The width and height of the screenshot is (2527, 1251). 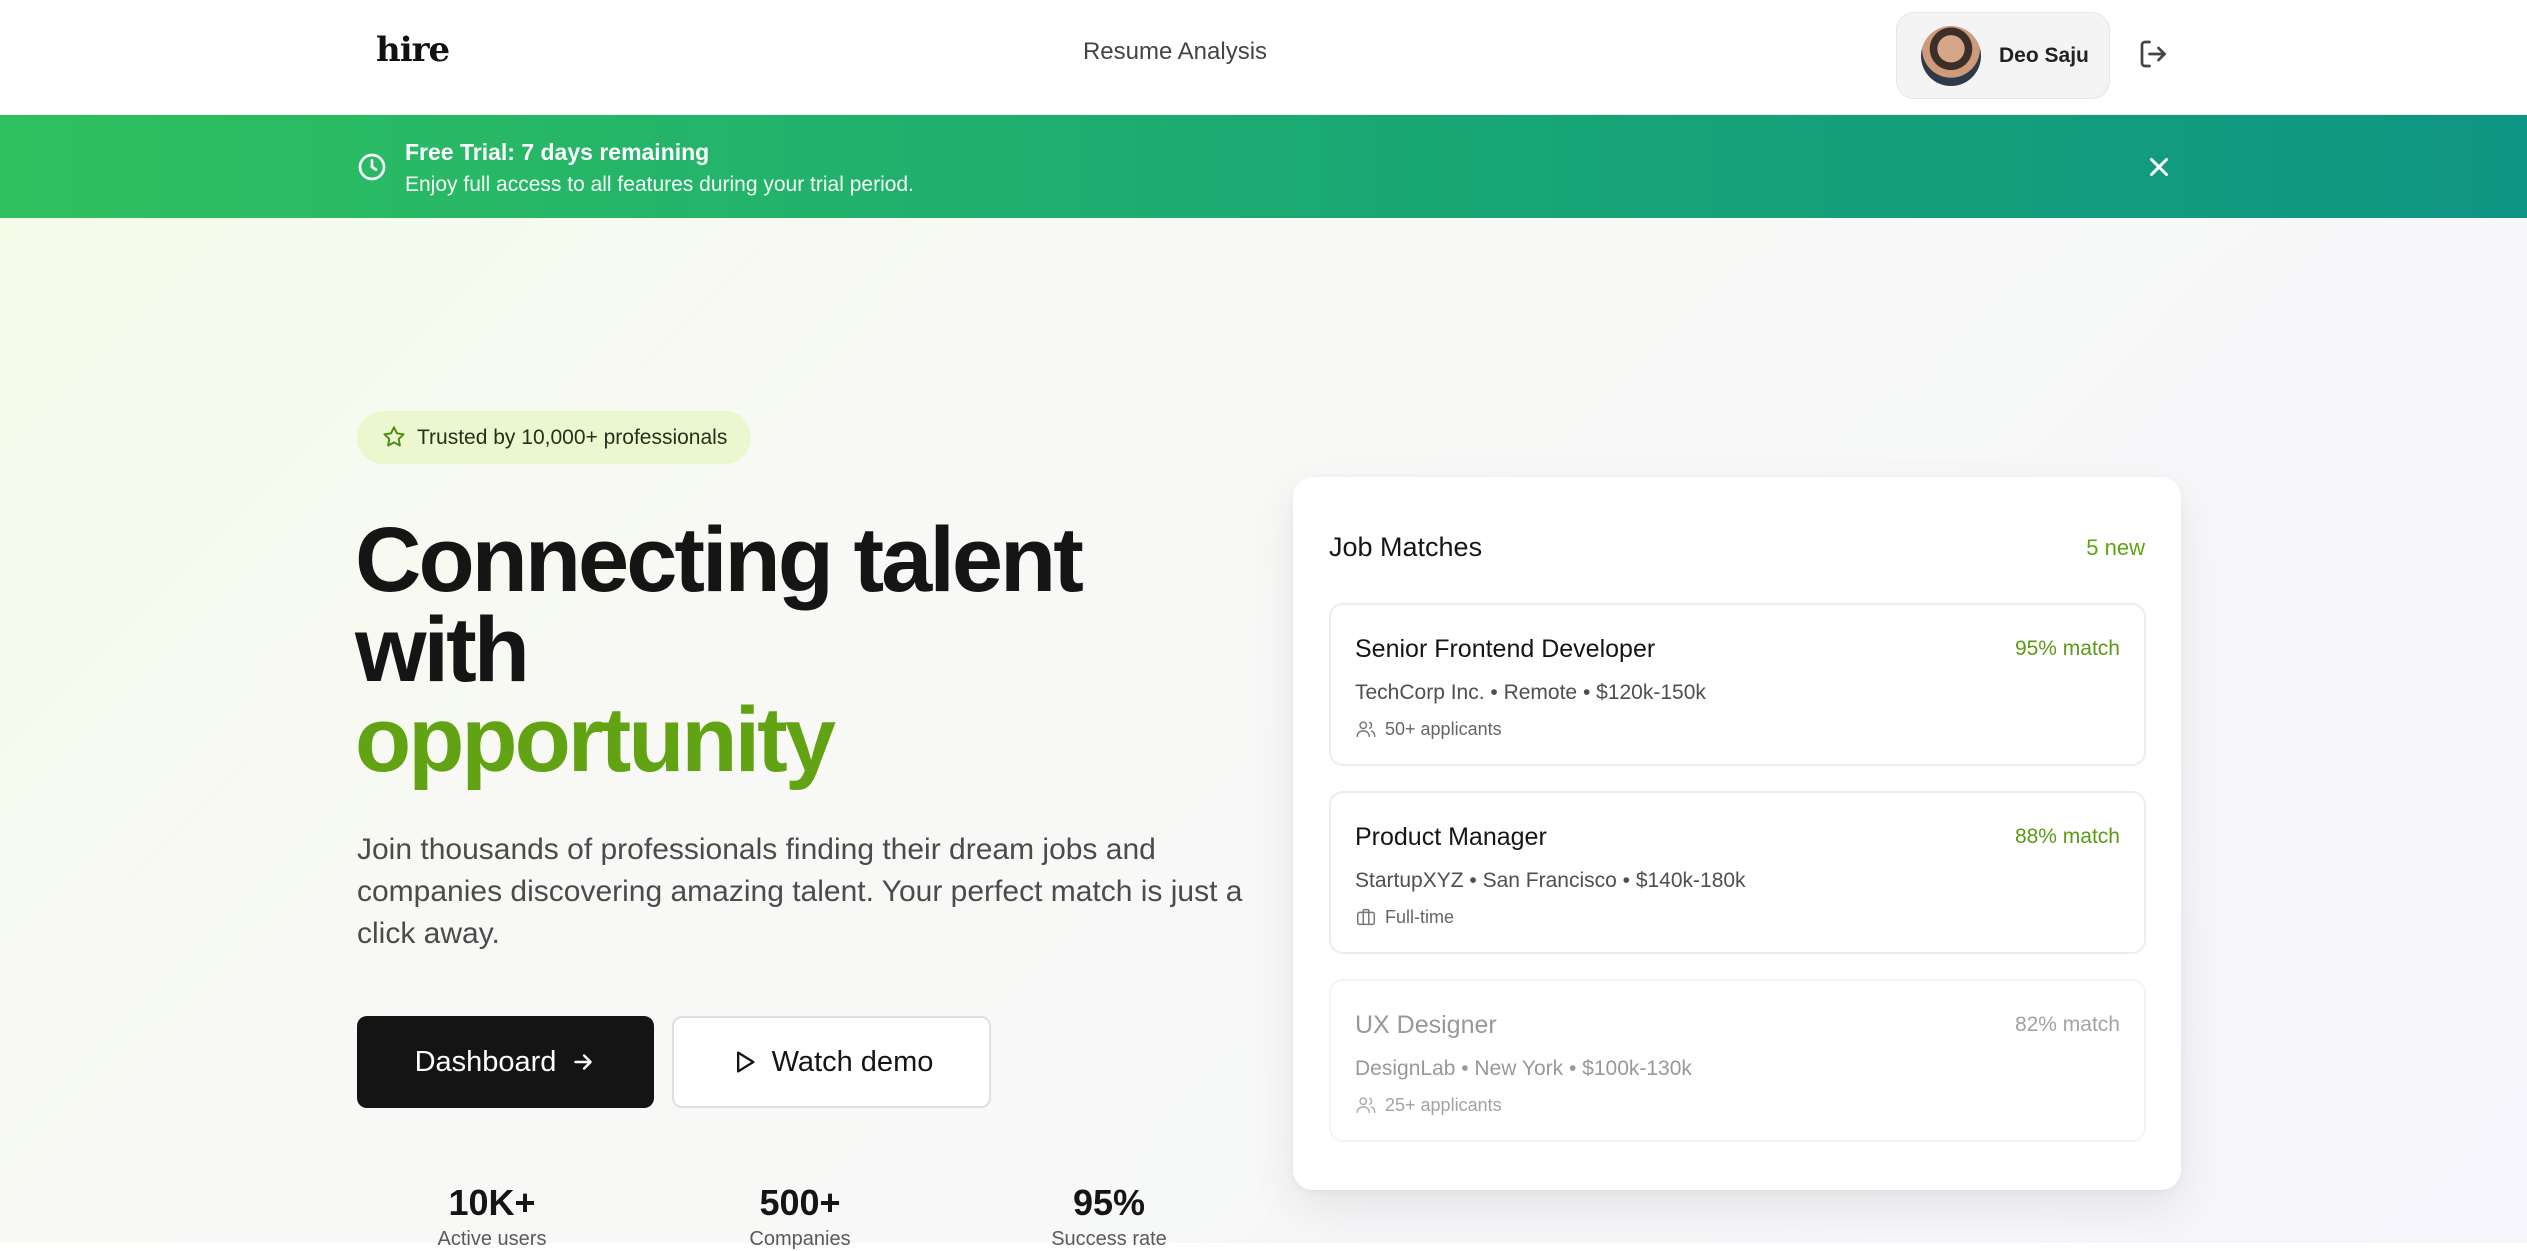 I want to click on stat-success-rate: 95% Success rate, so click(x=1109, y=1216).